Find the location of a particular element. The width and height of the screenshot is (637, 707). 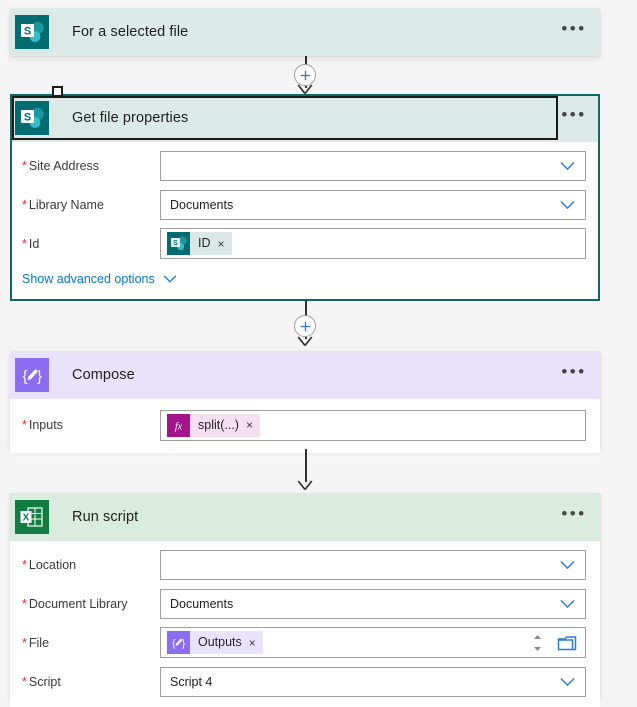

field-label-text: Library Name is located at coordinates (66, 204).